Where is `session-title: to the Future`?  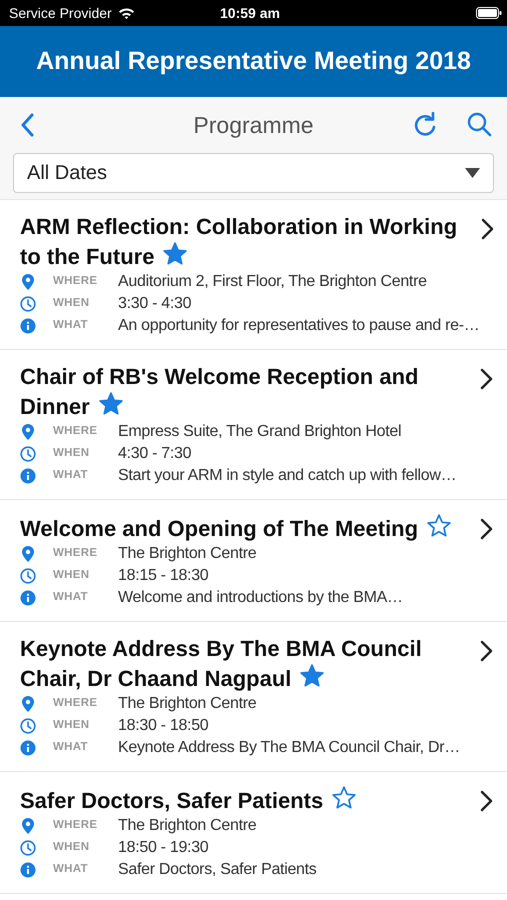 session-title: to the Future is located at coordinates (87, 256).